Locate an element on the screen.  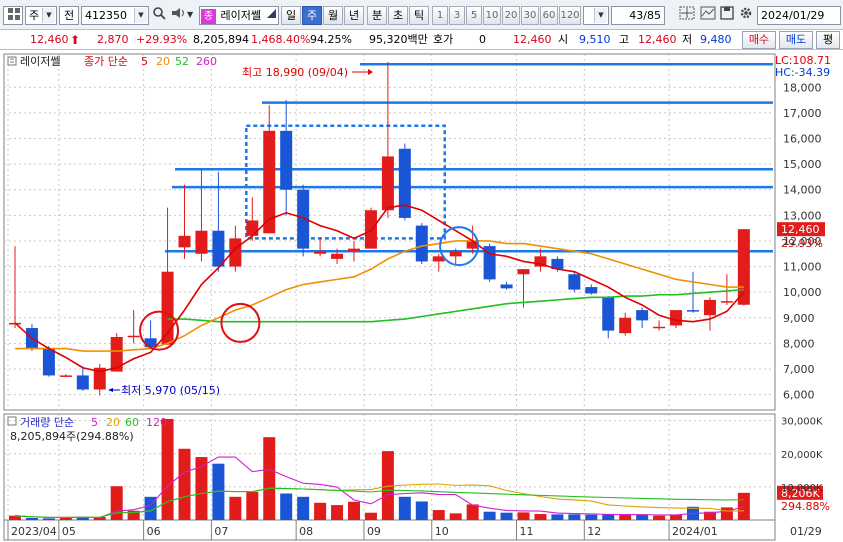
gear-icon is located at coordinates (746, 15).